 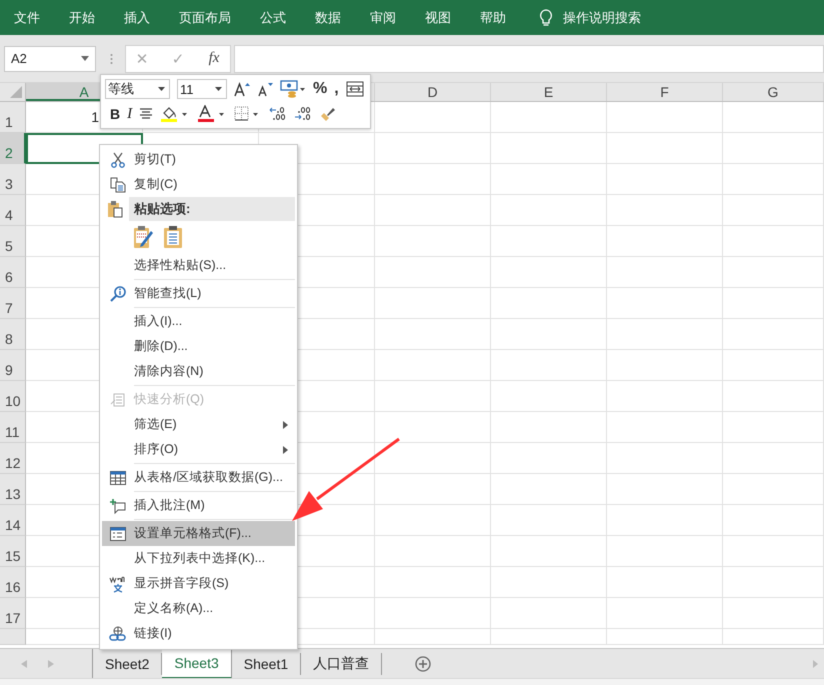 I want to click on grow-font-icon, so click(x=242, y=89).